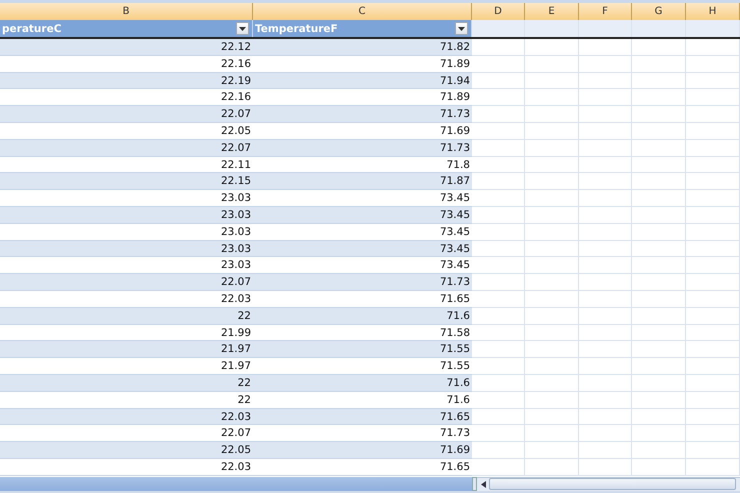 The image size is (740, 493). What do you see at coordinates (126, 316) in the screenshot?
I see `table-cell: 22` at bounding box center [126, 316].